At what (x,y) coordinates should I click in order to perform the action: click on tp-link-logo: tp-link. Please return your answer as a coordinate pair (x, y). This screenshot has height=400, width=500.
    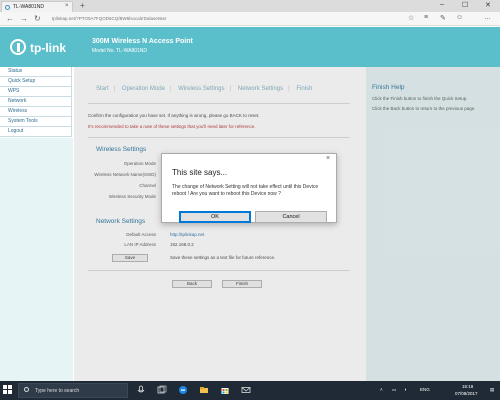
    Looking at the image, I should click on (45, 48).